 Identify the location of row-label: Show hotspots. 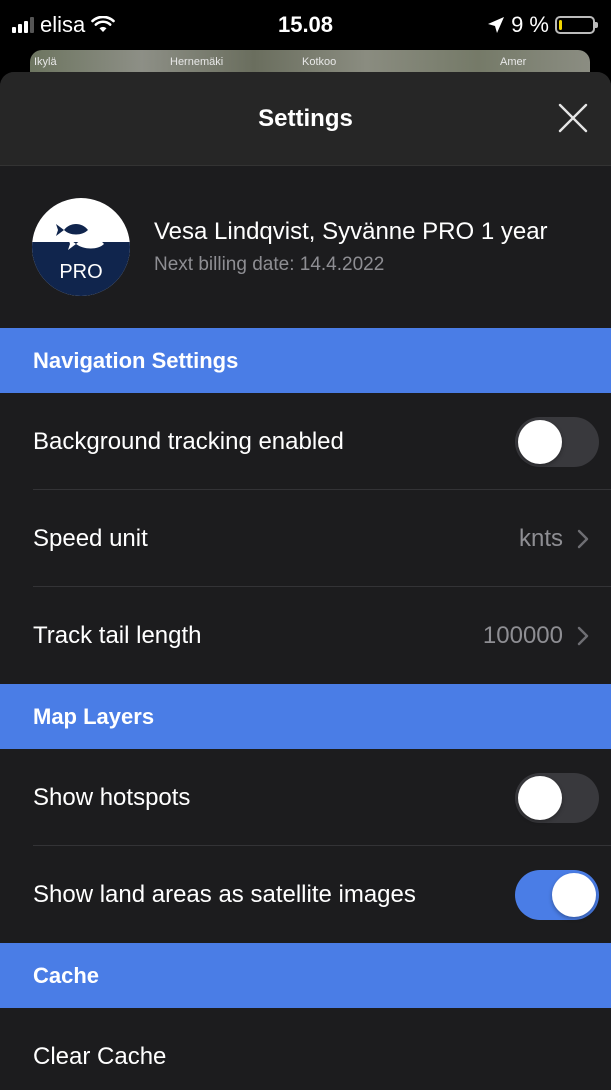
(112, 797).